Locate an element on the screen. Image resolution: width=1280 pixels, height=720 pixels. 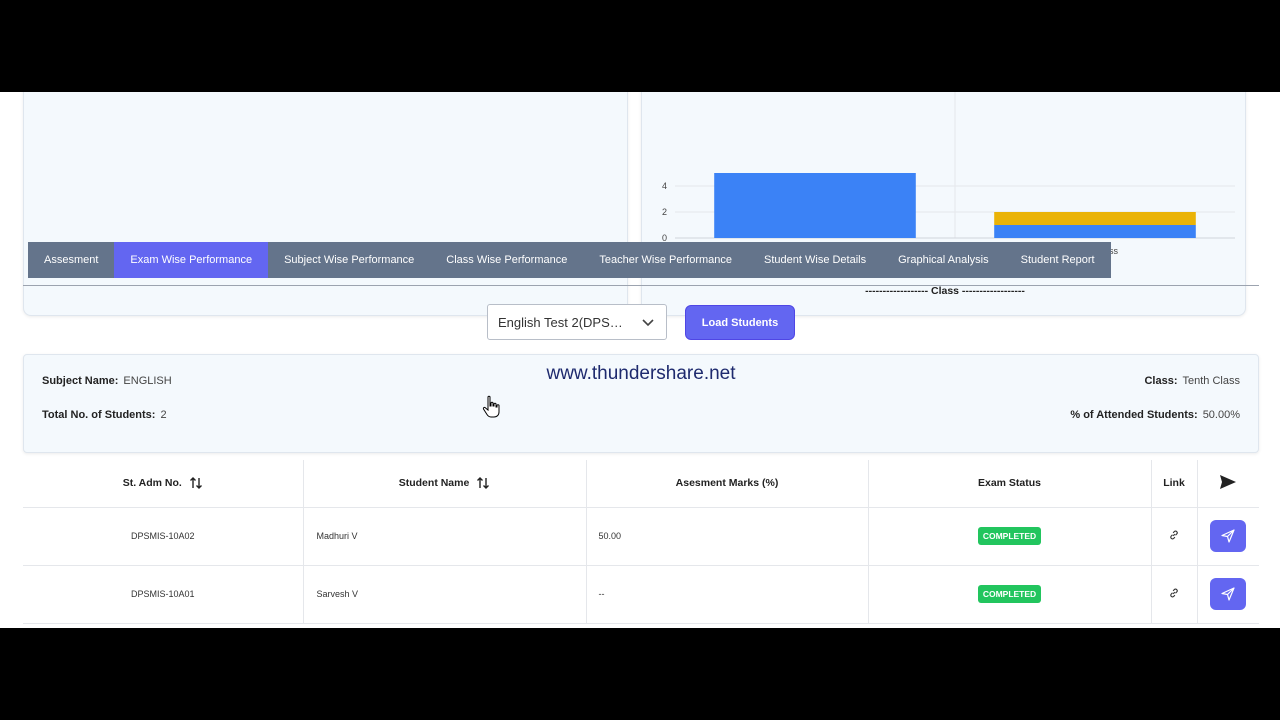
cell-adm-no: DPSMIS-10A01 is located at coordinates (163, 594).